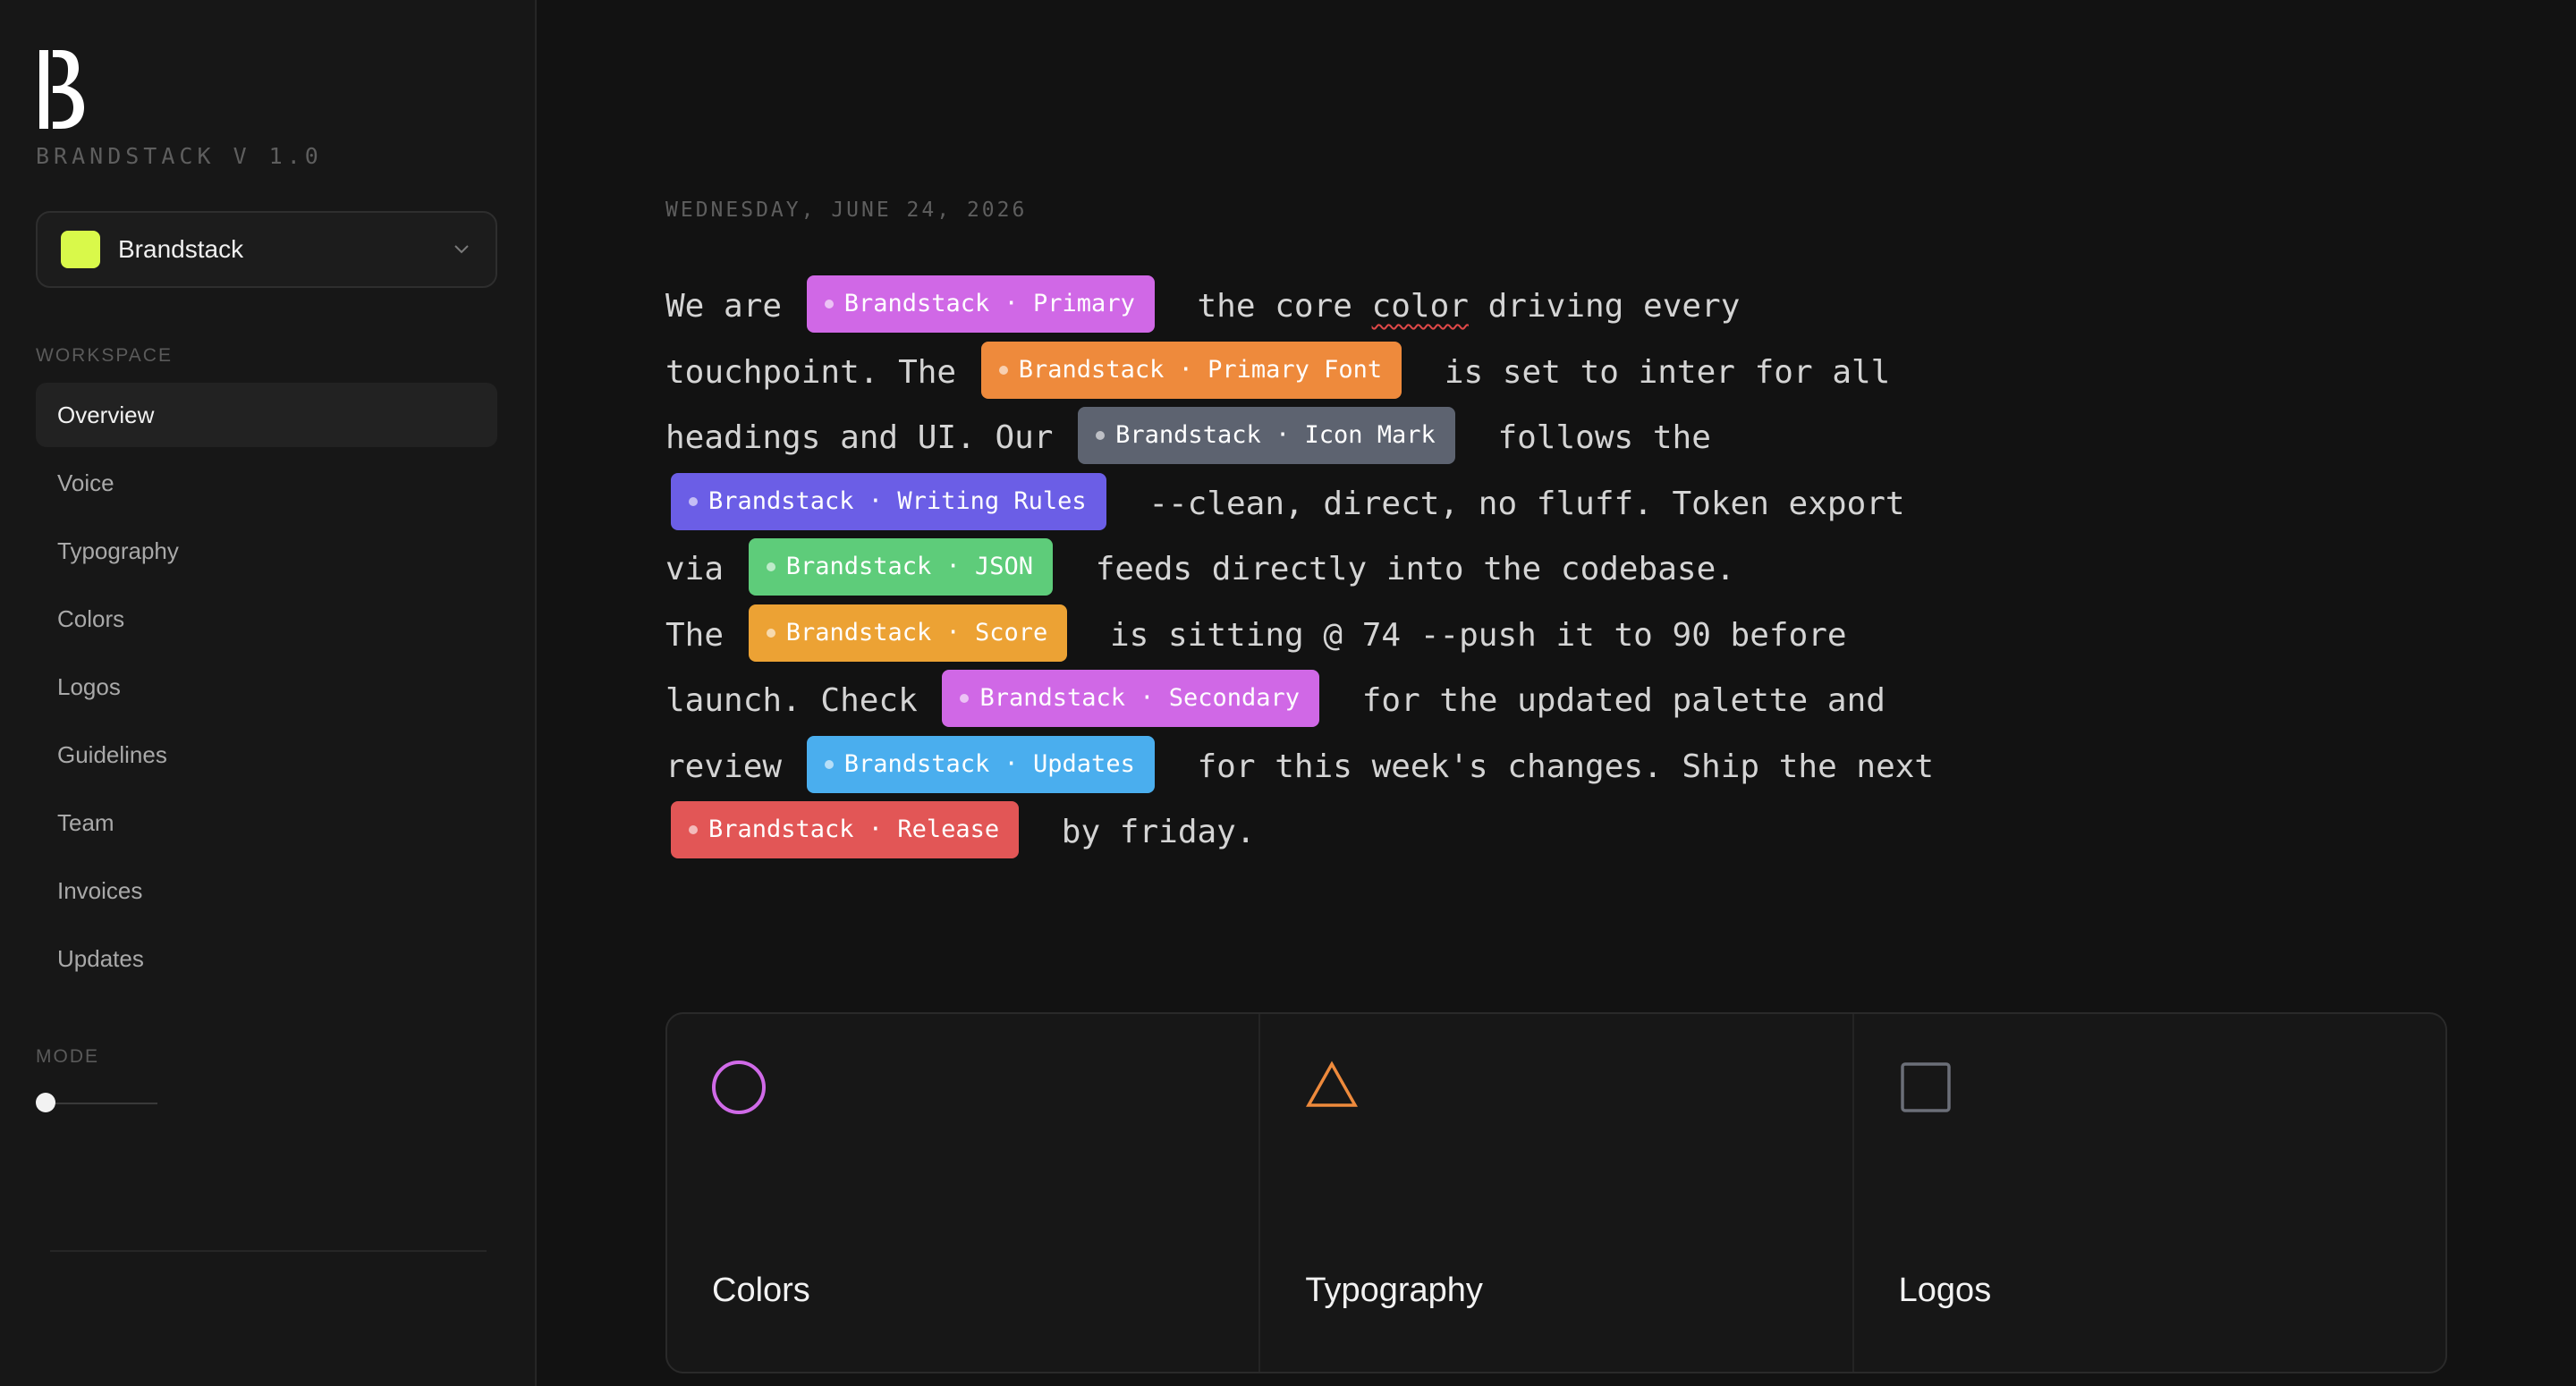  What do you see at coordinates (1945, 1290) in the screenshot?
I see `card-title: Logos` at bounding box center [1945, 1290].